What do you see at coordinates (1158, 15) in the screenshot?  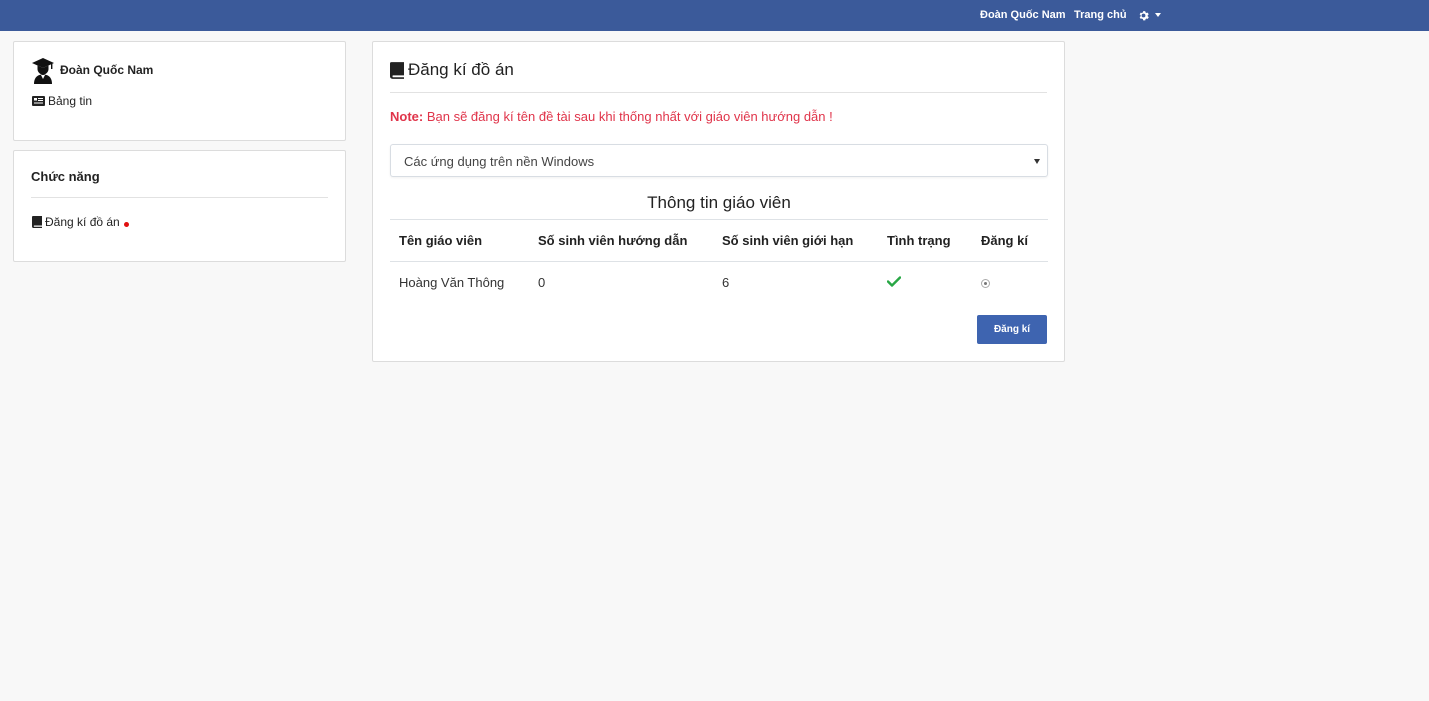 I see `chevron-down-icon` at bounding box center [1158, 15].